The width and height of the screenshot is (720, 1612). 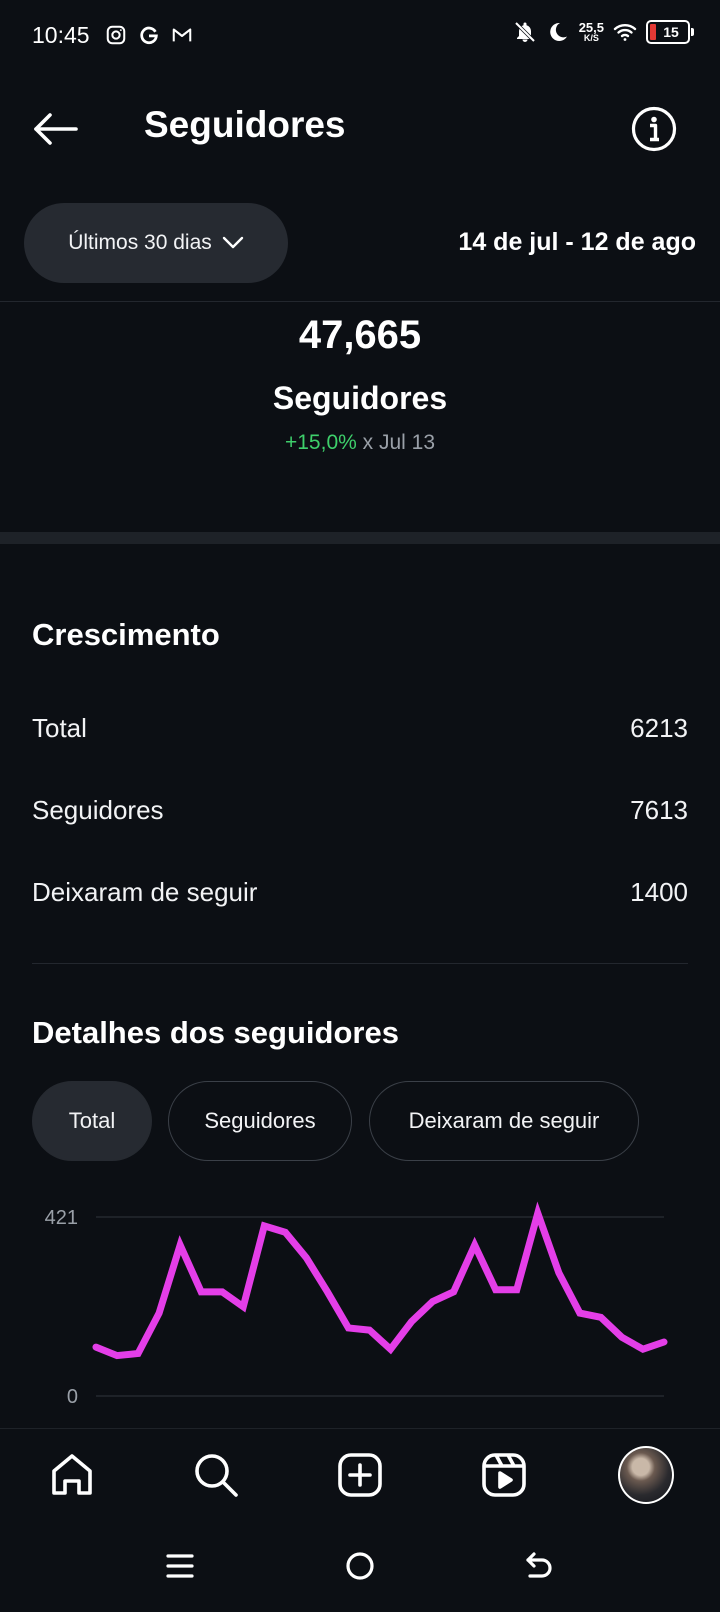 I want to click on wifi-icon, so click(x=625, y=32).